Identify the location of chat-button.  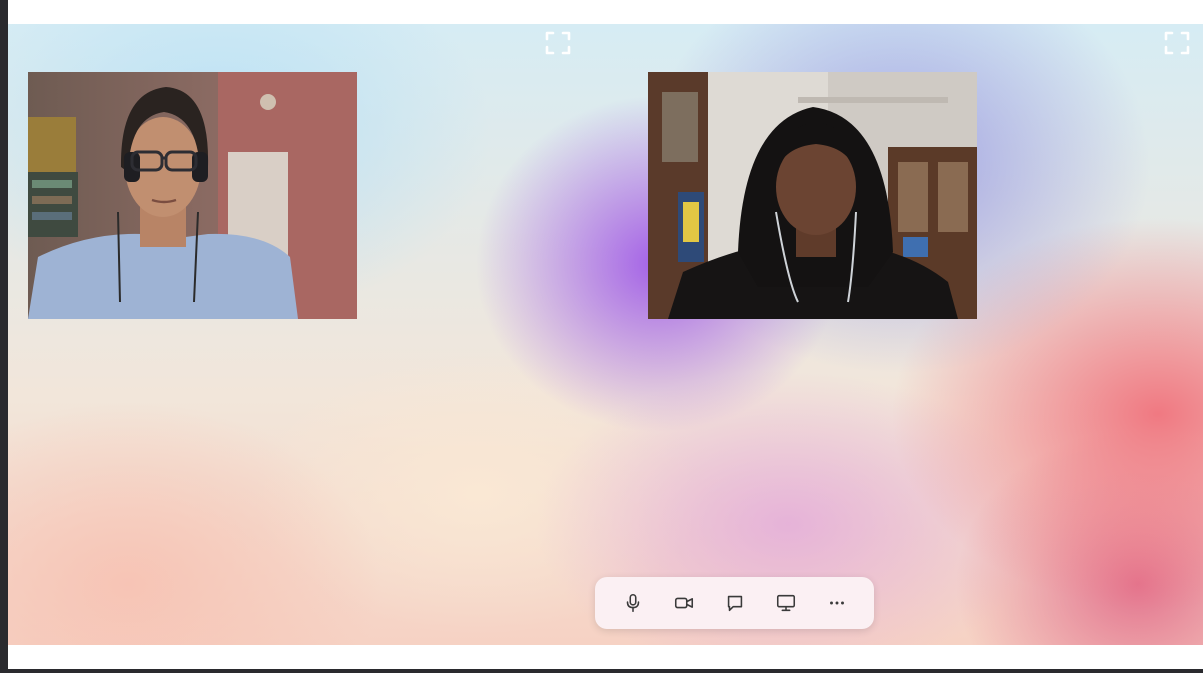
(735, 603).